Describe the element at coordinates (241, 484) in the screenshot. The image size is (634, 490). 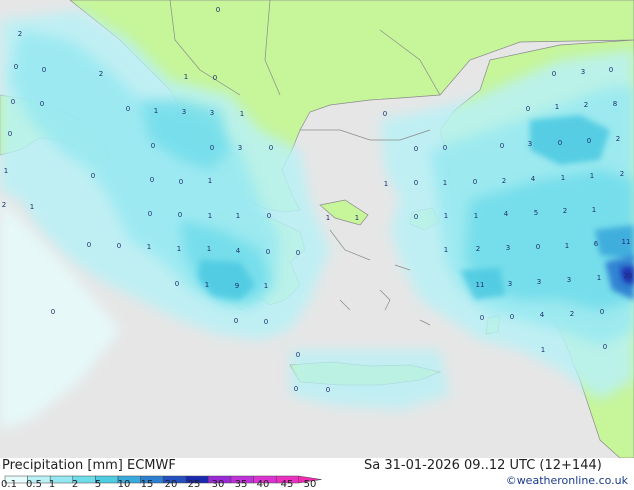
I see `scale-label: 35` at that location.